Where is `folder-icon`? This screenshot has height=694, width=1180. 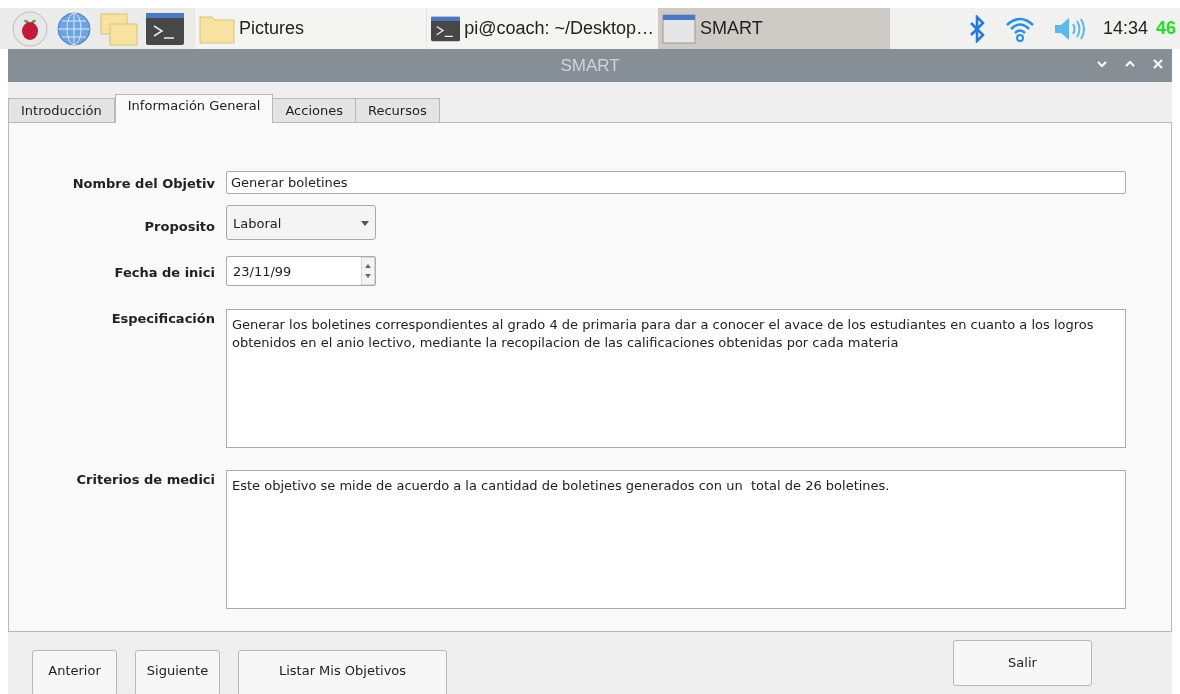
folder-icon is located at coordinates (217, 28).